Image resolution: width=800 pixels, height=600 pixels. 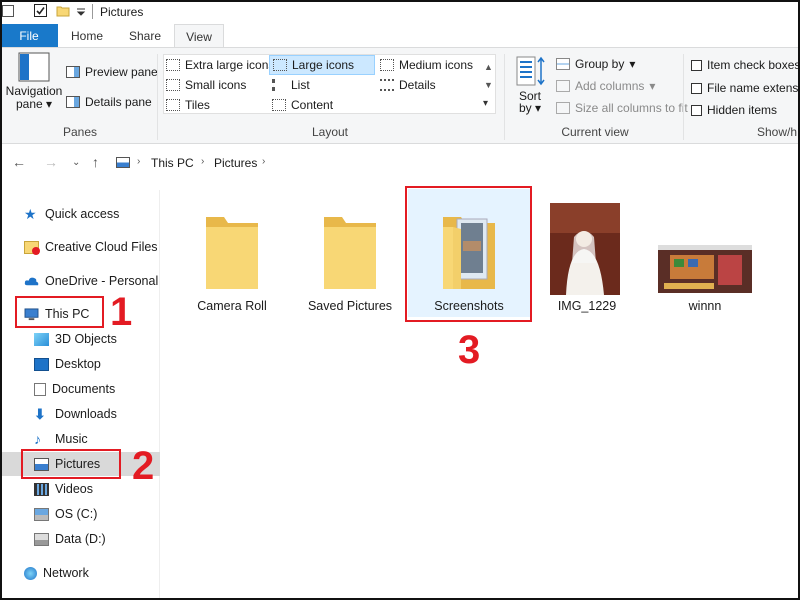 I want to click on file-item-saved-pictures: Saved Pictures, so click(x=350, y=253).